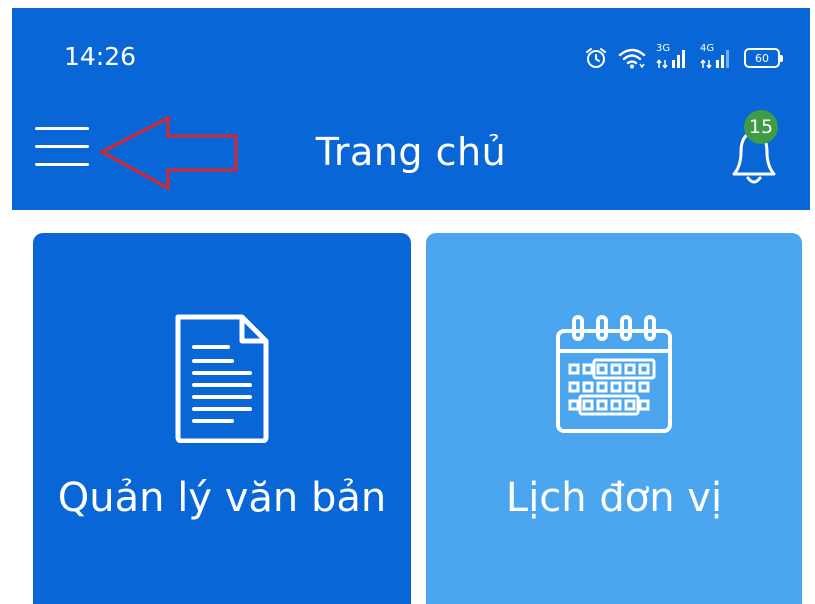 Image resolution: width=815 pixels, height=604 pixels. I want to click on status-icons: 3G 4G 60, so click(683, 57).